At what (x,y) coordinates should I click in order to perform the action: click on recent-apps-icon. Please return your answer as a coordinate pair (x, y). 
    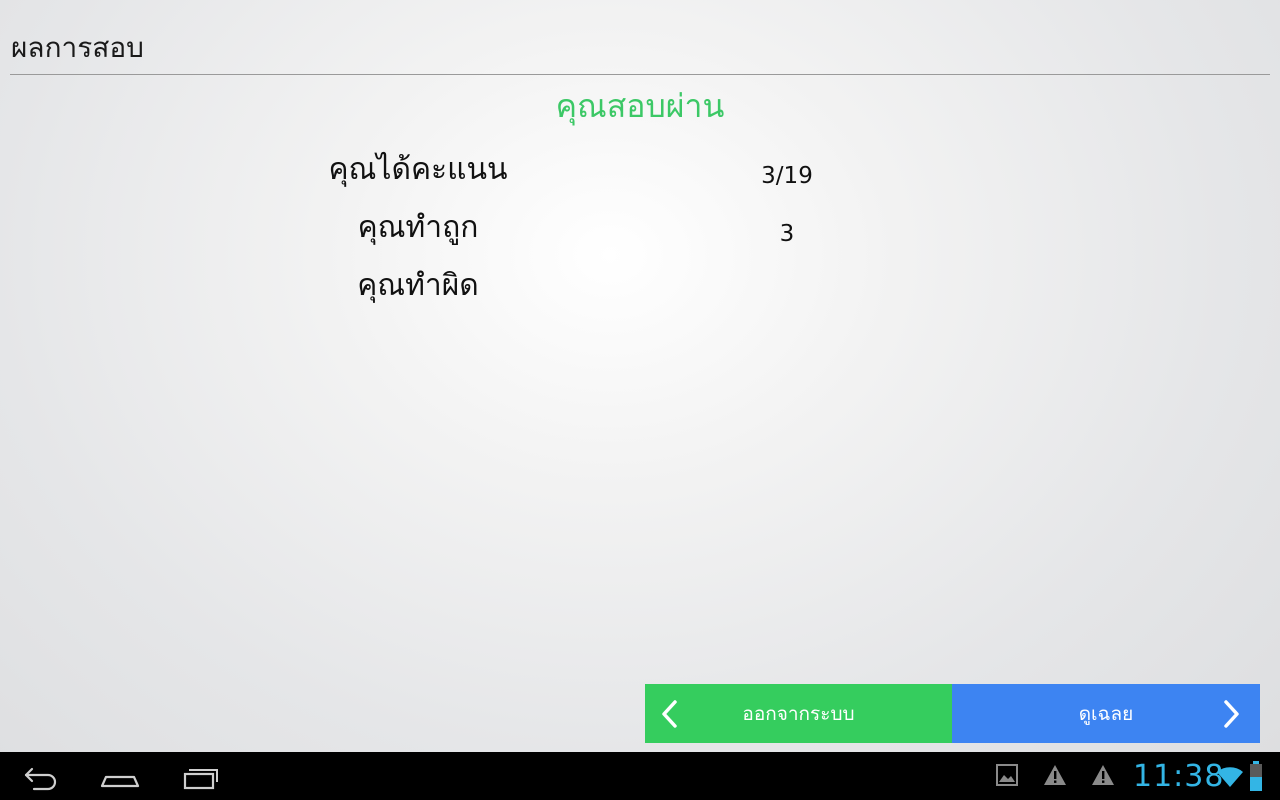
    Looking at the image, I should click on (201, 776).